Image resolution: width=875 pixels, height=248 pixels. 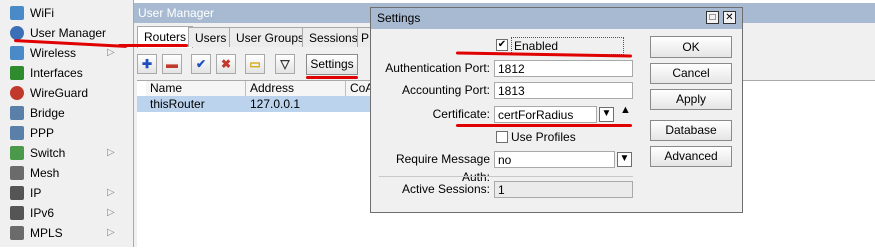 I want to click on bridge-icon, so click(x=17, y=113).